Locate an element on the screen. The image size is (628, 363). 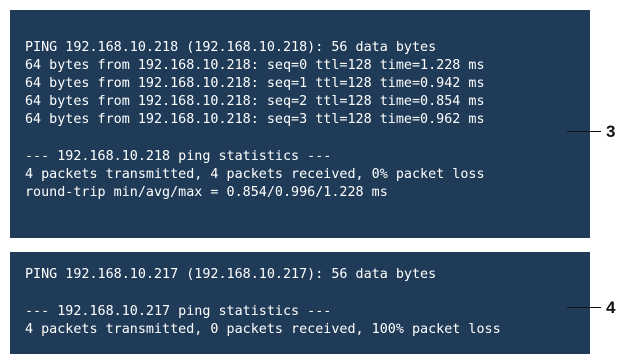
ping-statistics-header: --- 192.168.10.217 ping statistics --- is located at coordinates (178, 311).